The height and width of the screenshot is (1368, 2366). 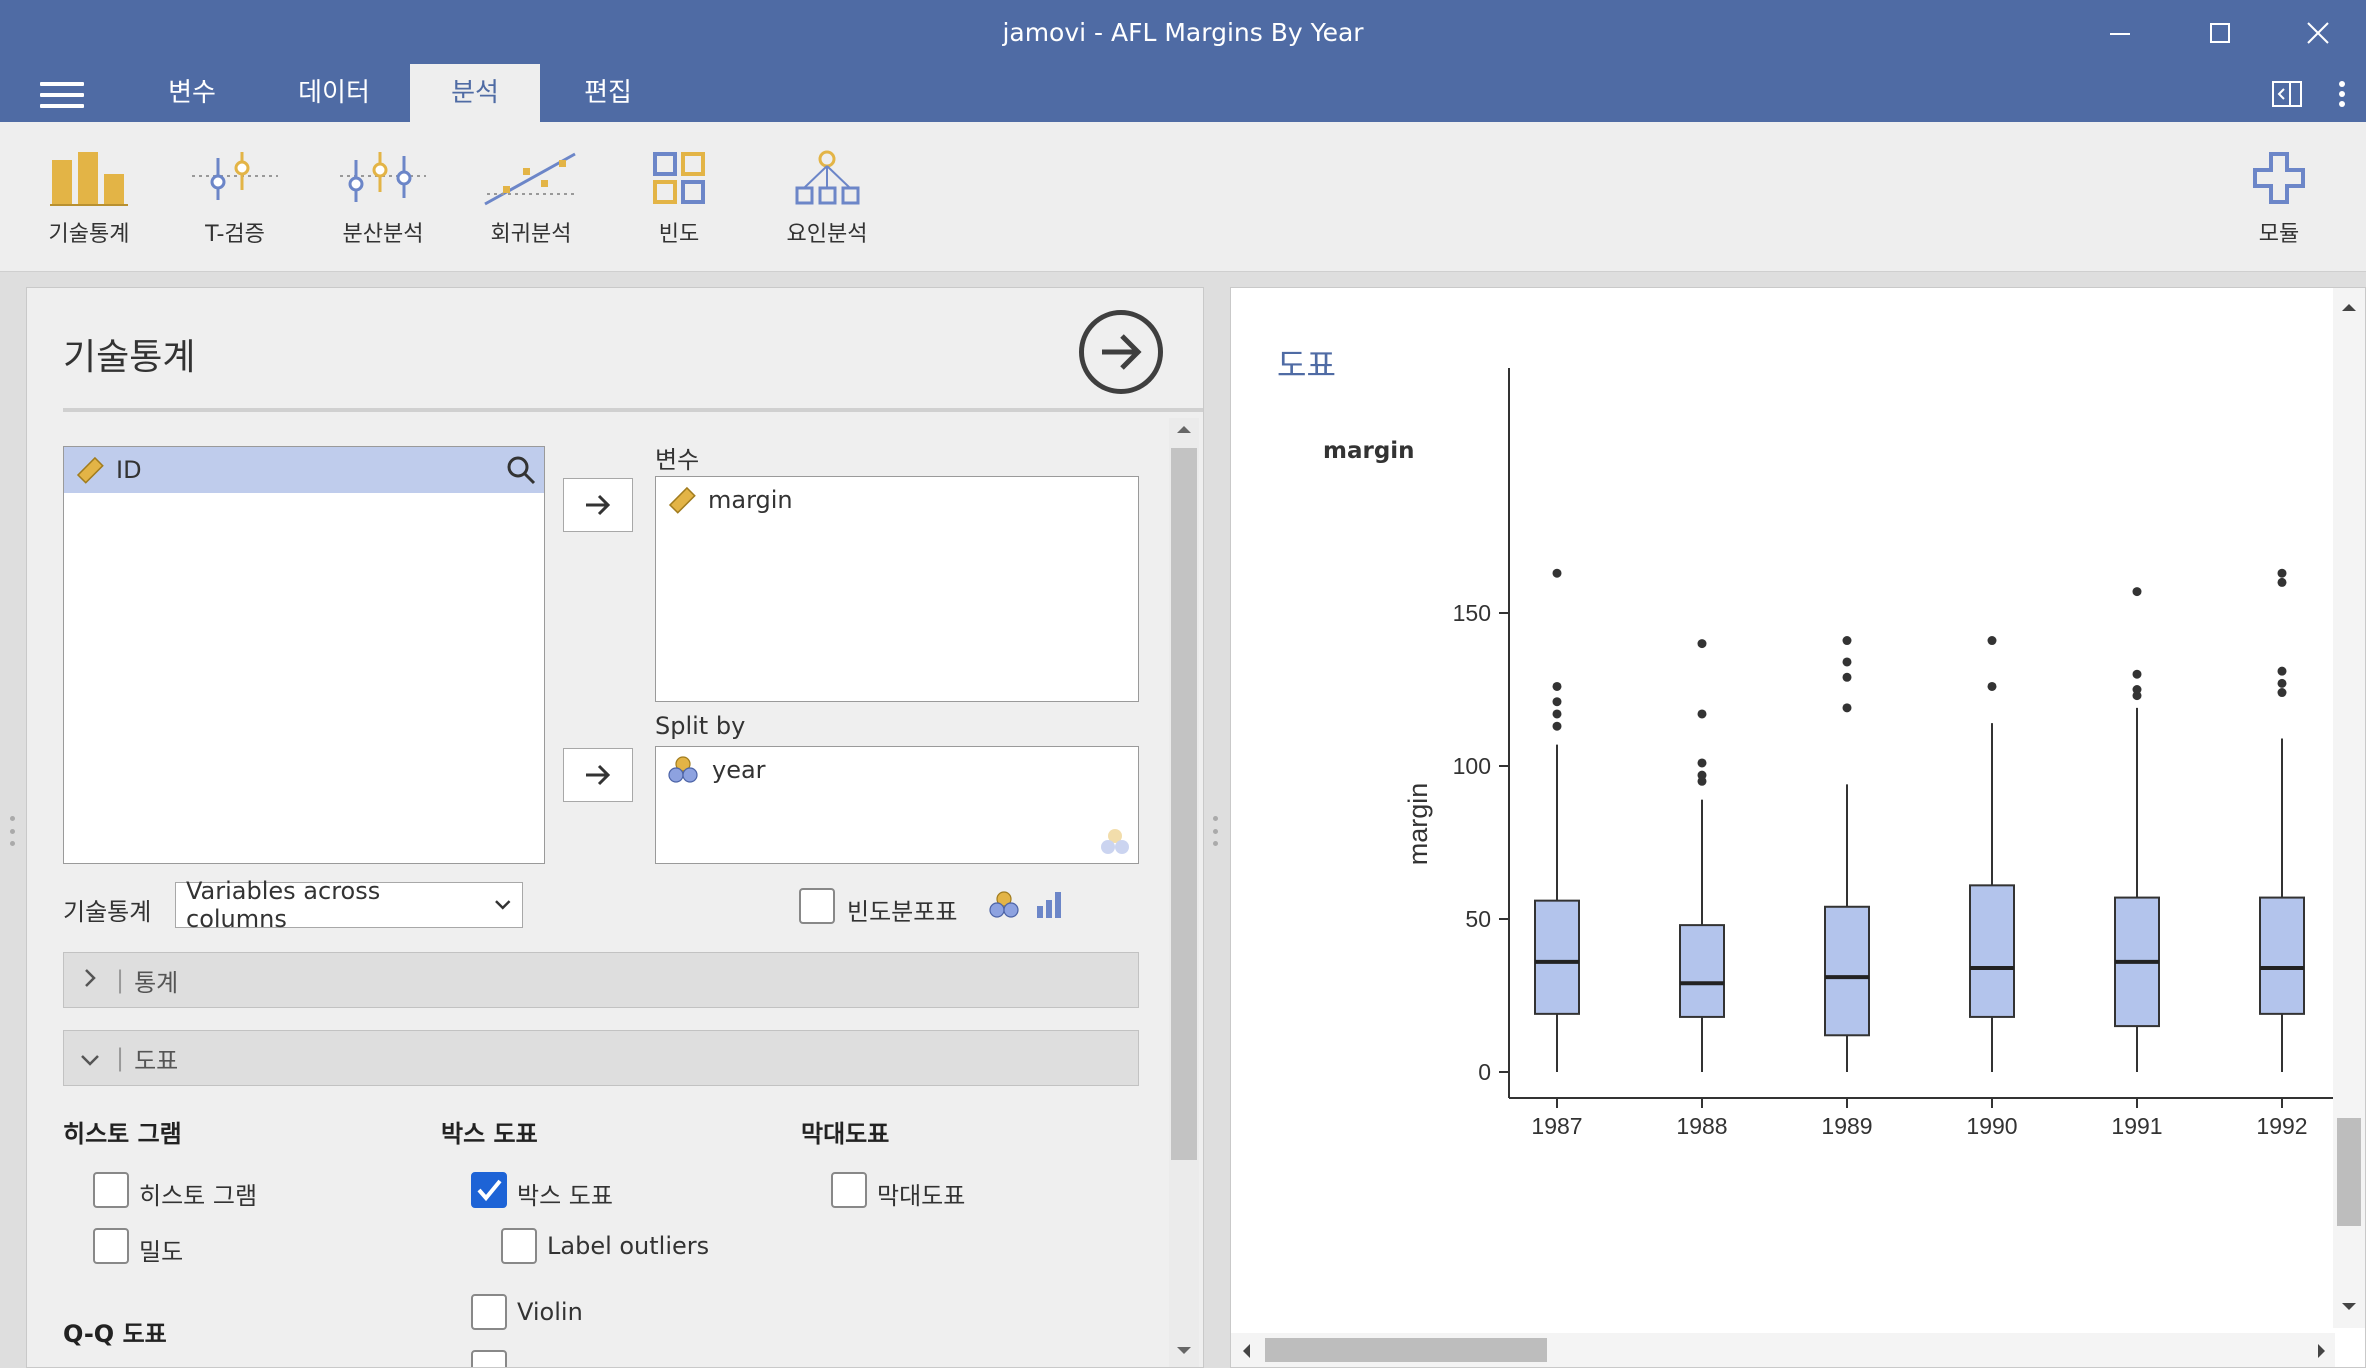 I want to click on split-by-target-list: year, so click(x=897, y=805).